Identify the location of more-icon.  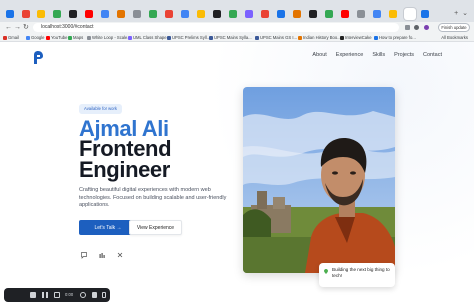
(104, 295).